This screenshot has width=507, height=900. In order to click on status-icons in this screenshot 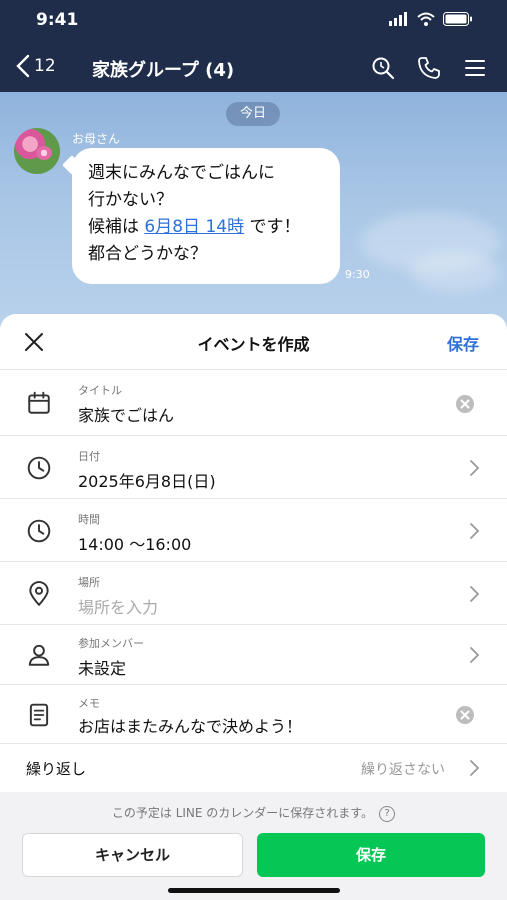, I will do `click(431, 19)`.